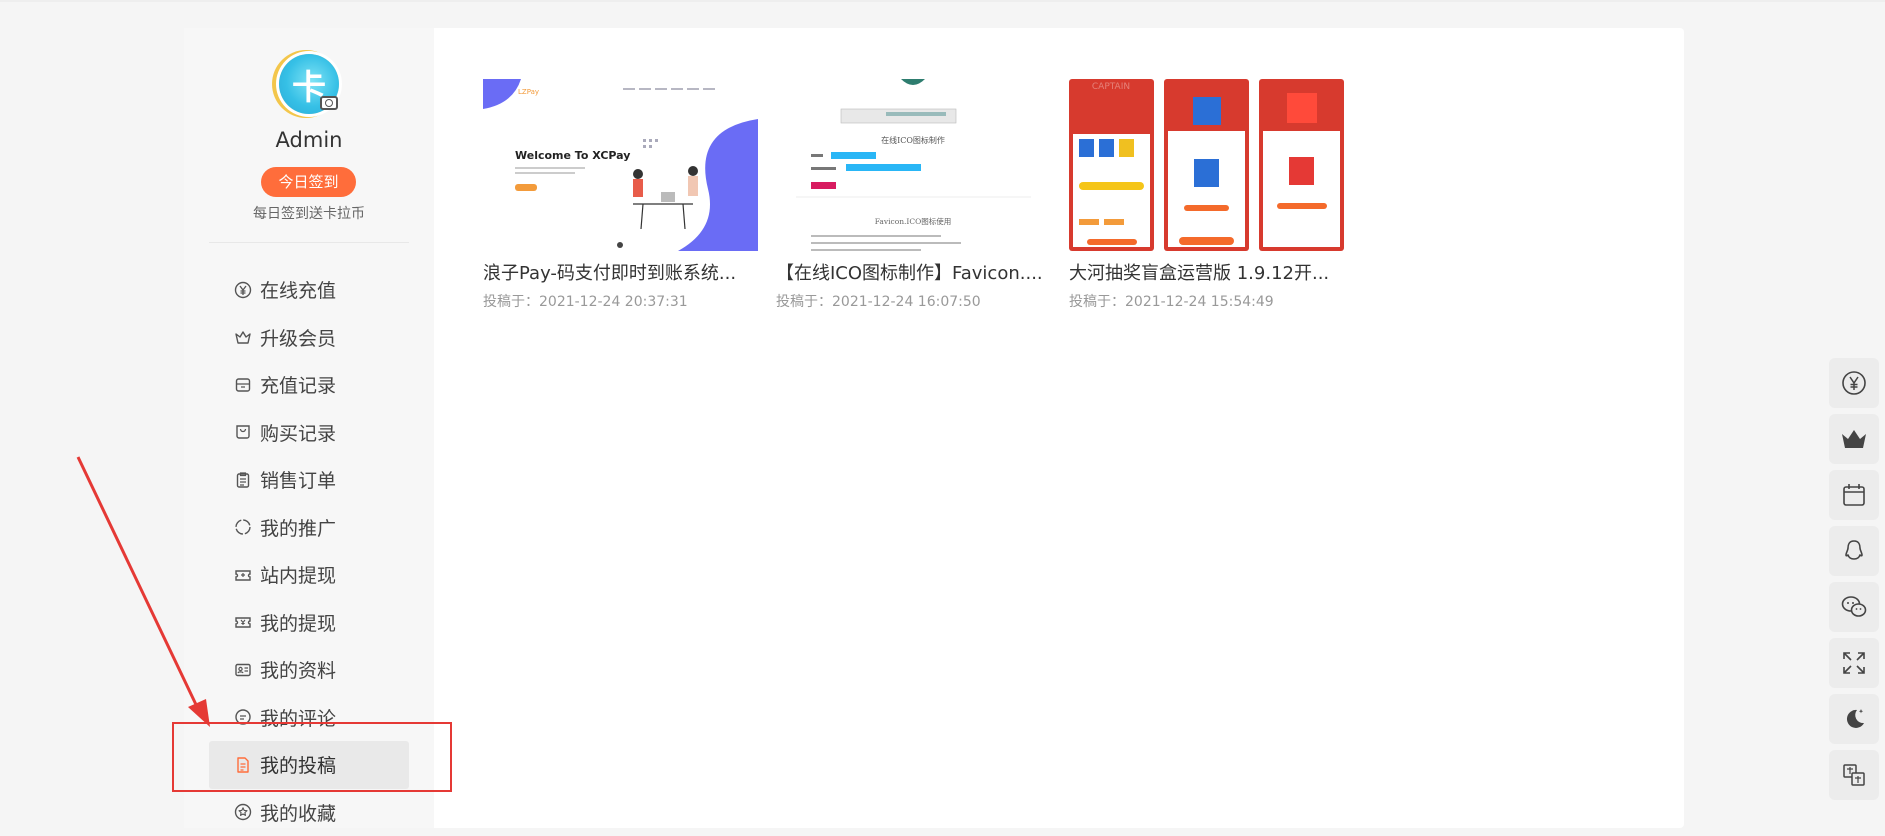 The width and height of the screenshot is (1885, 836). I want to click on wallet-icon, so click(243, 385).